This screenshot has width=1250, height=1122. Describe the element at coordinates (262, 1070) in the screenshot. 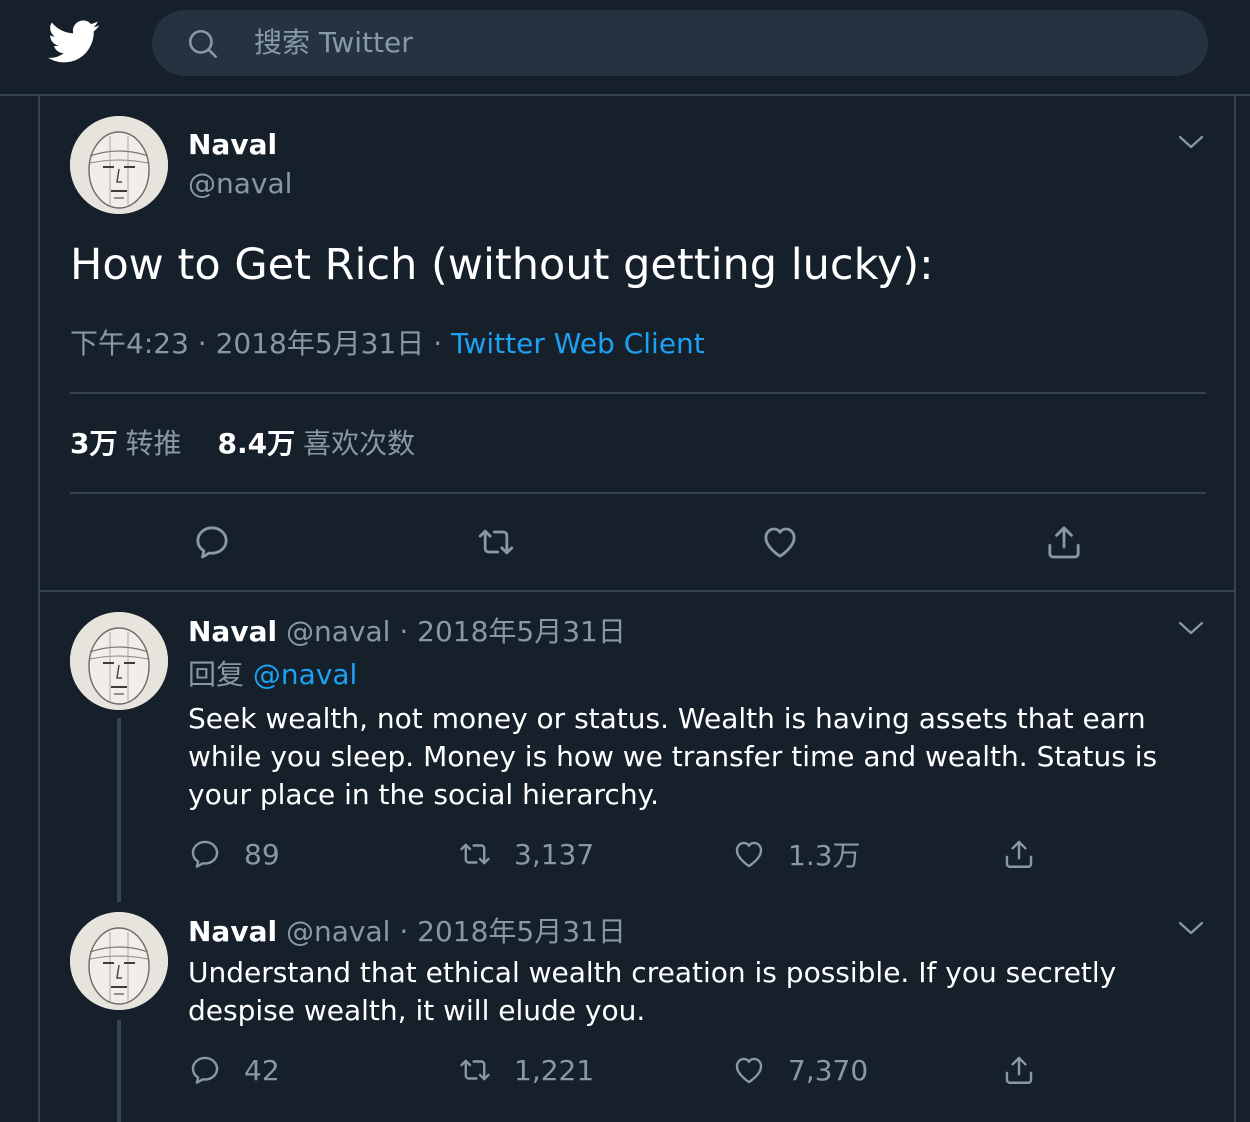

I see `reply-count: 42` at that location.